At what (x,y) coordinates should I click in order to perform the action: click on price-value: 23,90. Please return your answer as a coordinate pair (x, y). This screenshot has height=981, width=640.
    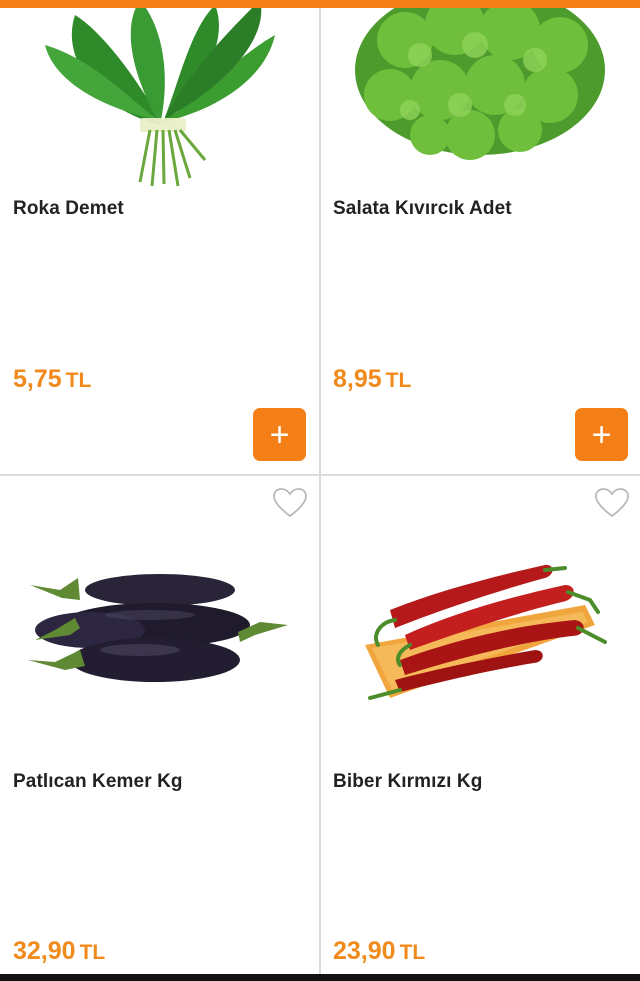
    Looking at the image, I should click on (364, 951).